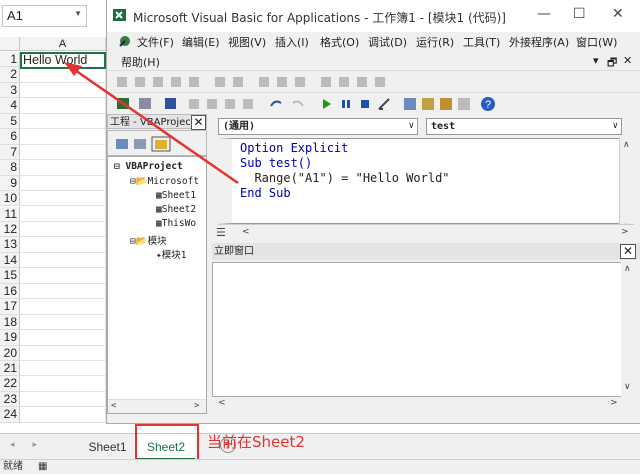  Describe the element at coordinates (10, 399) in the screenshot. I see `row-header: 23` at that location.